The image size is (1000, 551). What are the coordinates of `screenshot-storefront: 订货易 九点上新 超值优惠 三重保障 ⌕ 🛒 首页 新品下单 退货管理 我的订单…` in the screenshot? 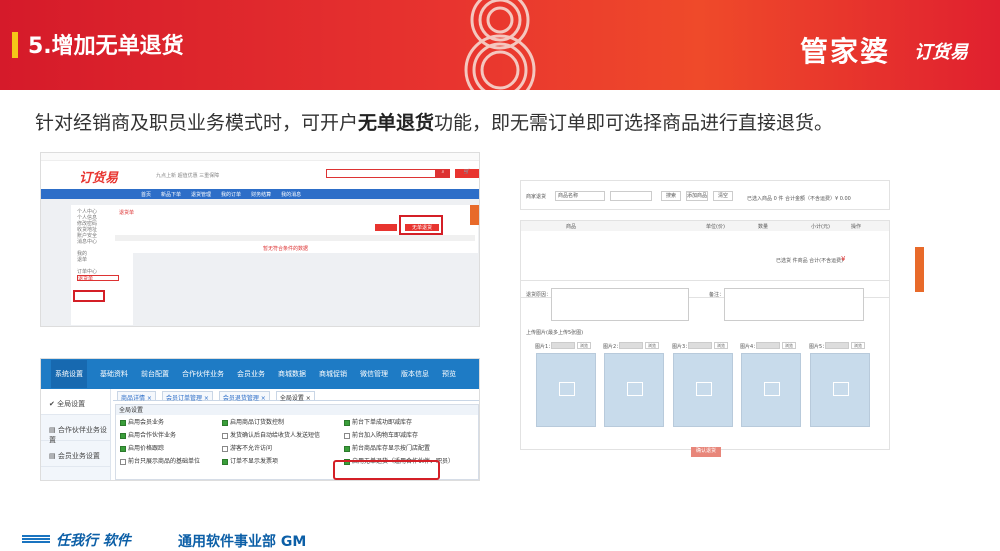 It's located at (260, 239).